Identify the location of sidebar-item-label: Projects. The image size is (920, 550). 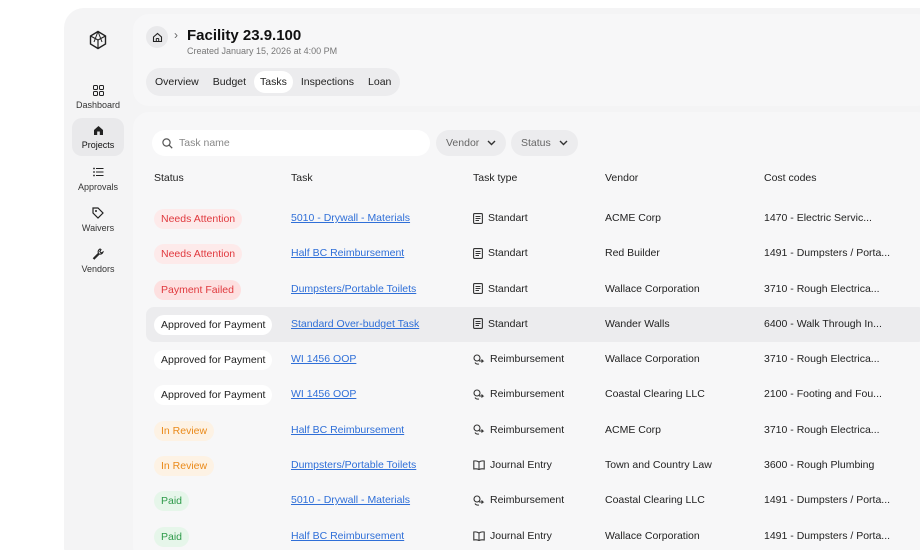
(98, 145).